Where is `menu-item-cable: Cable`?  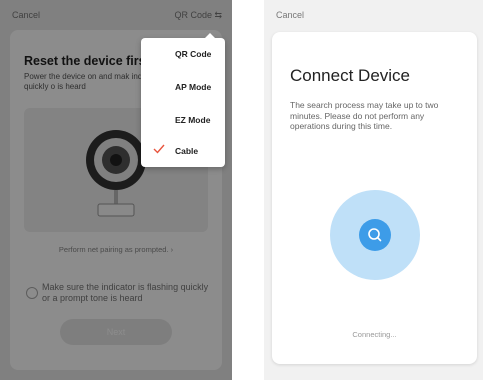 menu-item-cable: Cable is located at coordinates (183, 150).